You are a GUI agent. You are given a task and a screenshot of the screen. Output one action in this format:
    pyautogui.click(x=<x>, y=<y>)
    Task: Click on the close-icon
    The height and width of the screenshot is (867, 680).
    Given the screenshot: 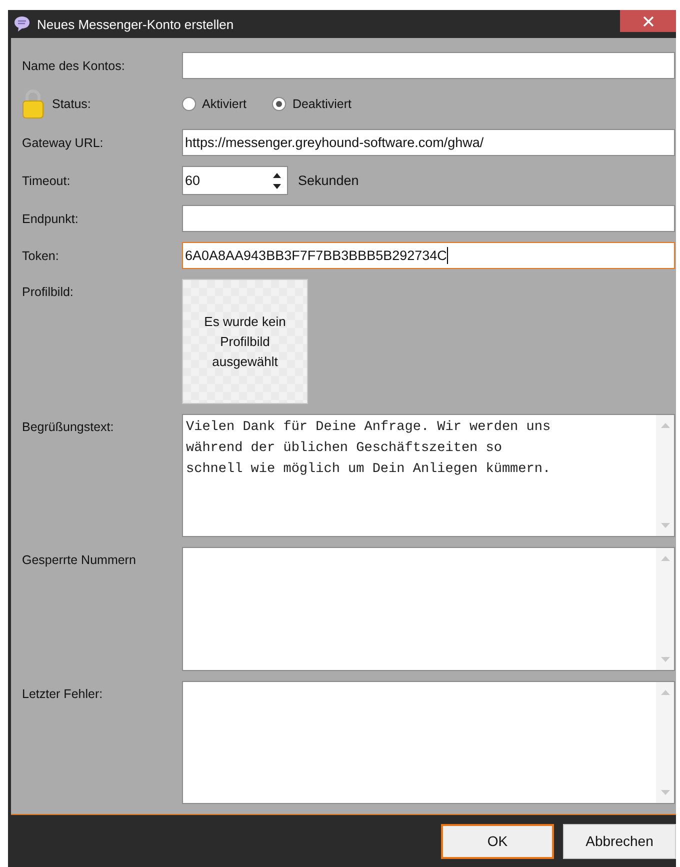 What is the action you would take?
    pyautogui.click(x=648, y=21)
    